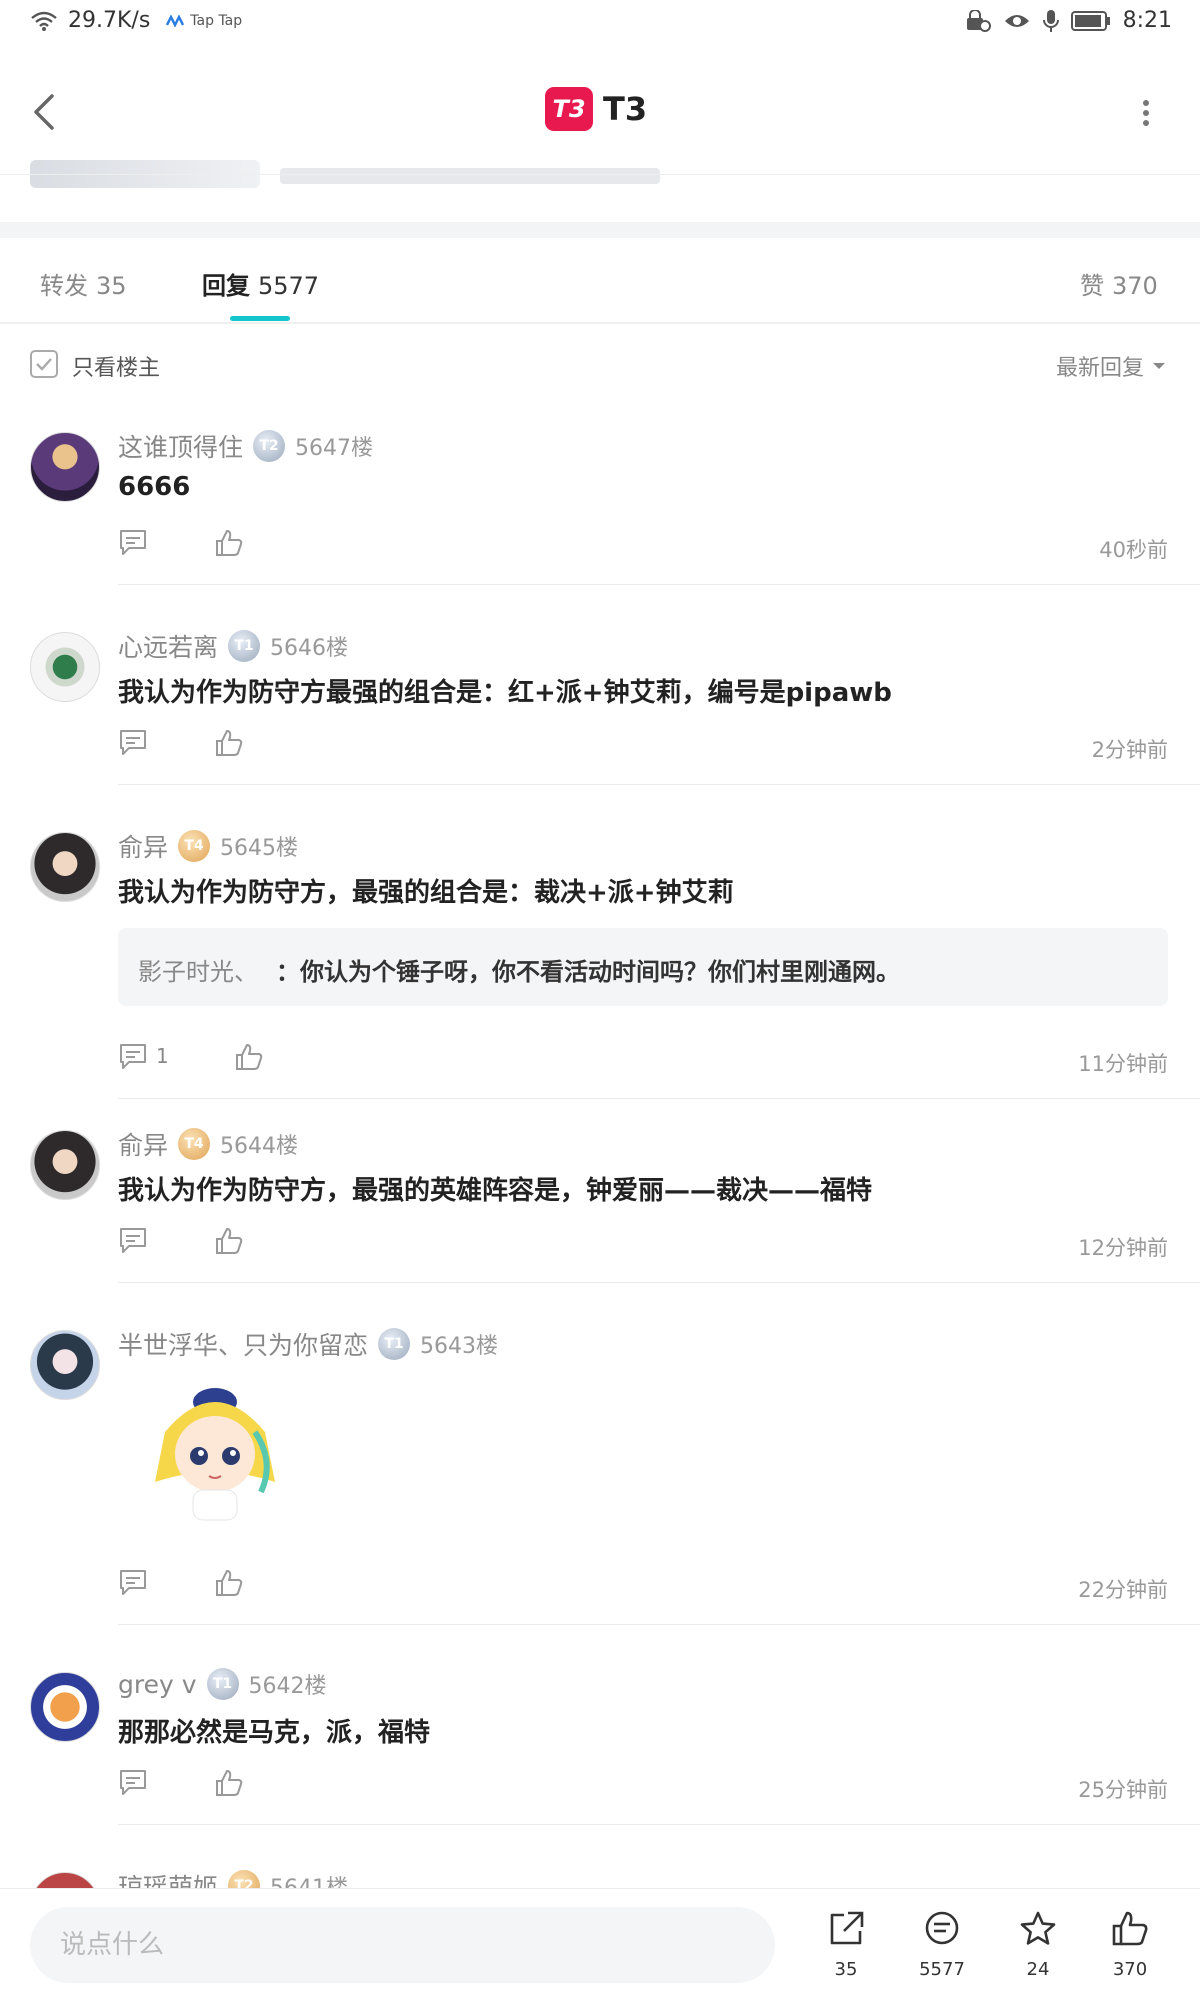  What do you see at coordinates (157, 1684) in the screenshot?
I see `username: grey v` at bounding box center [157, 1684].